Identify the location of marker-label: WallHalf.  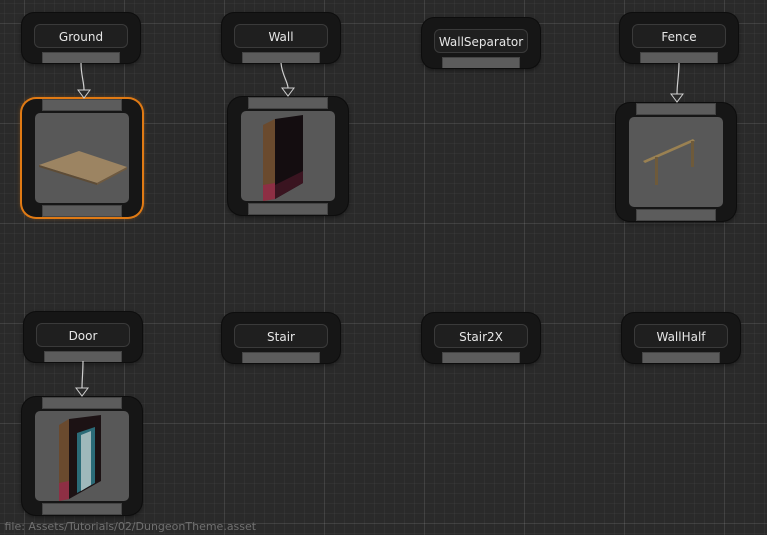
(681, 336).